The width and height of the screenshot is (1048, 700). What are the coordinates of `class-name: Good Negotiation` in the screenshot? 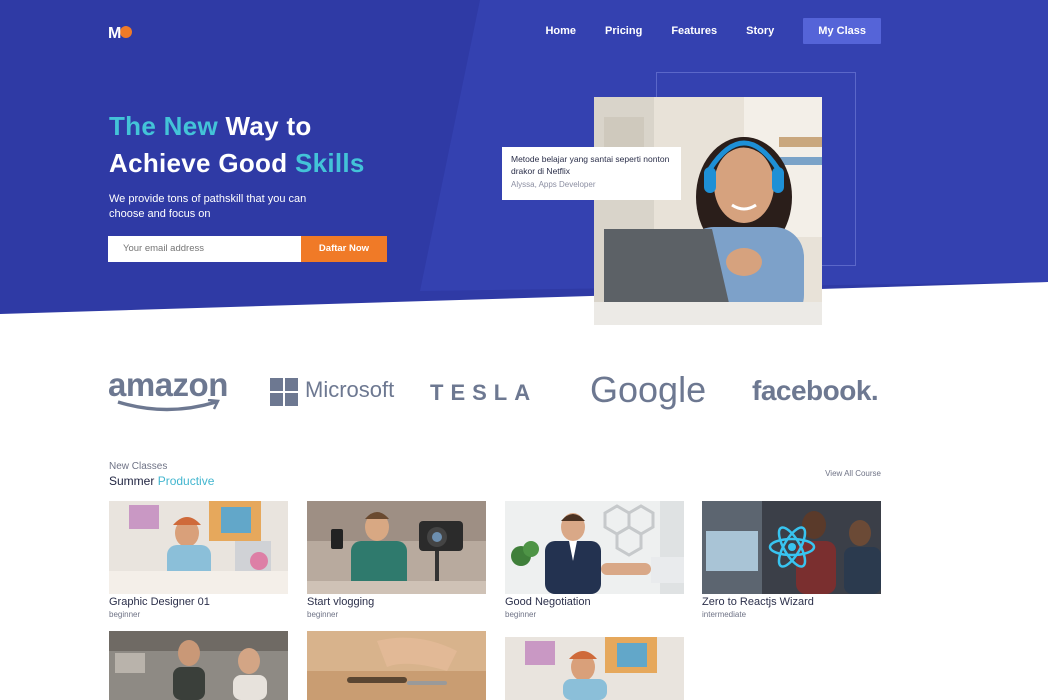 It's located at (548, 602).